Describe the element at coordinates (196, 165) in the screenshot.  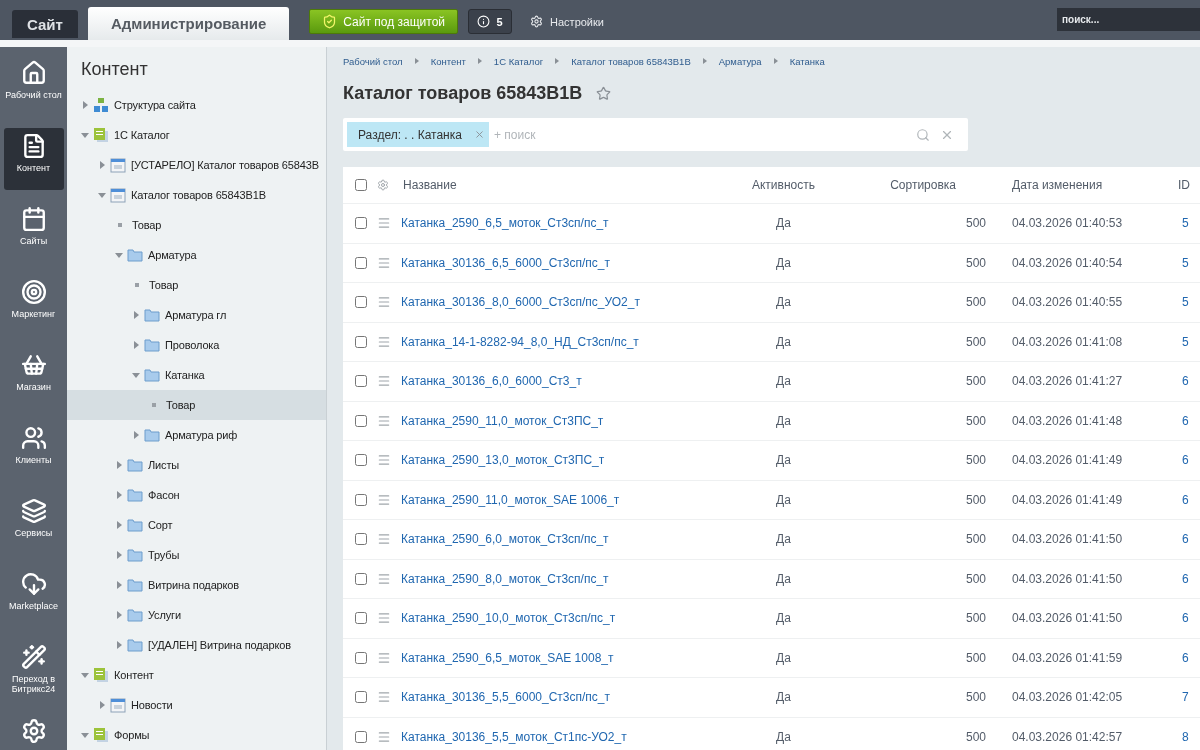
I see `tree-item: [УСТАРЕЛО] Каталог товаров 65843В` at that location.